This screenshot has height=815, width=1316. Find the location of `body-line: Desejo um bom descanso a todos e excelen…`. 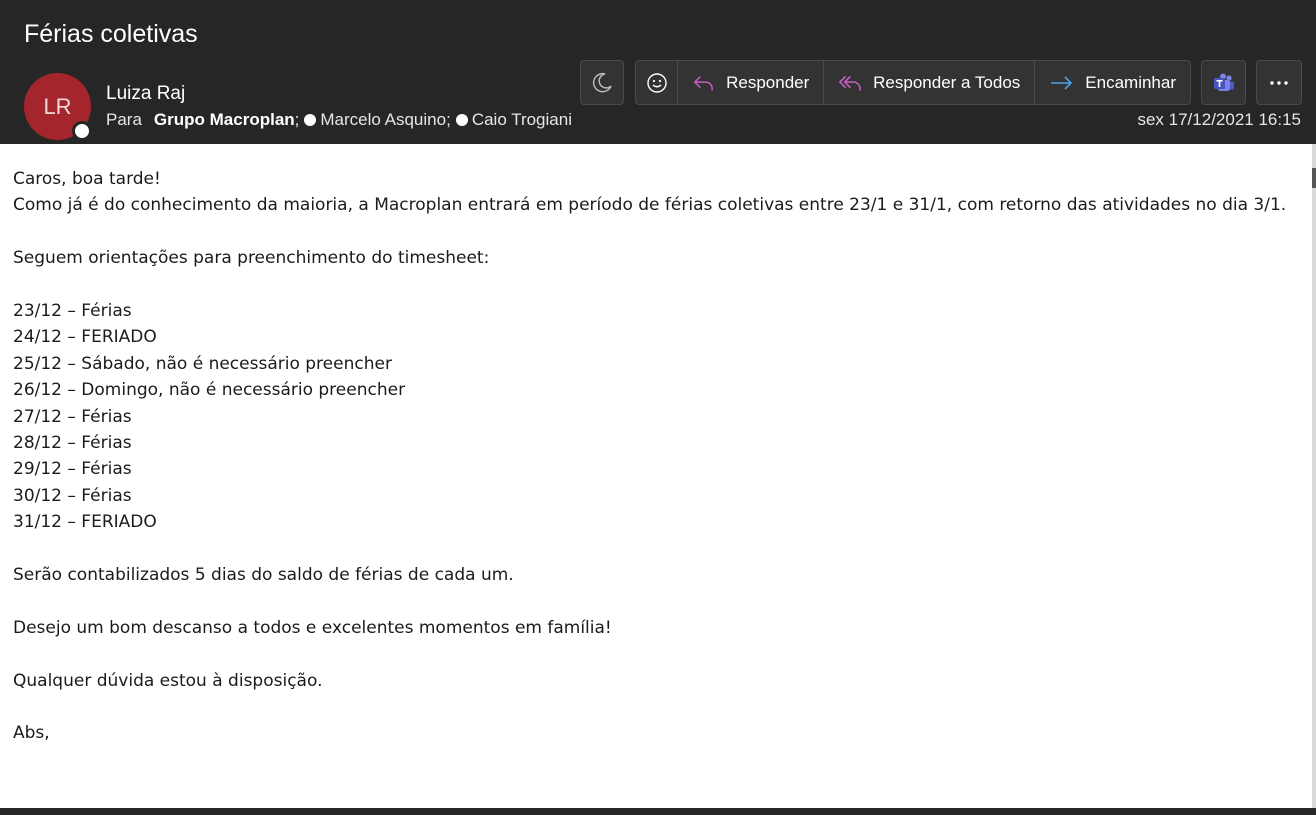

body-line: Desejo um bom descanso a todos e excelen… is located at coordinates (312, 627).